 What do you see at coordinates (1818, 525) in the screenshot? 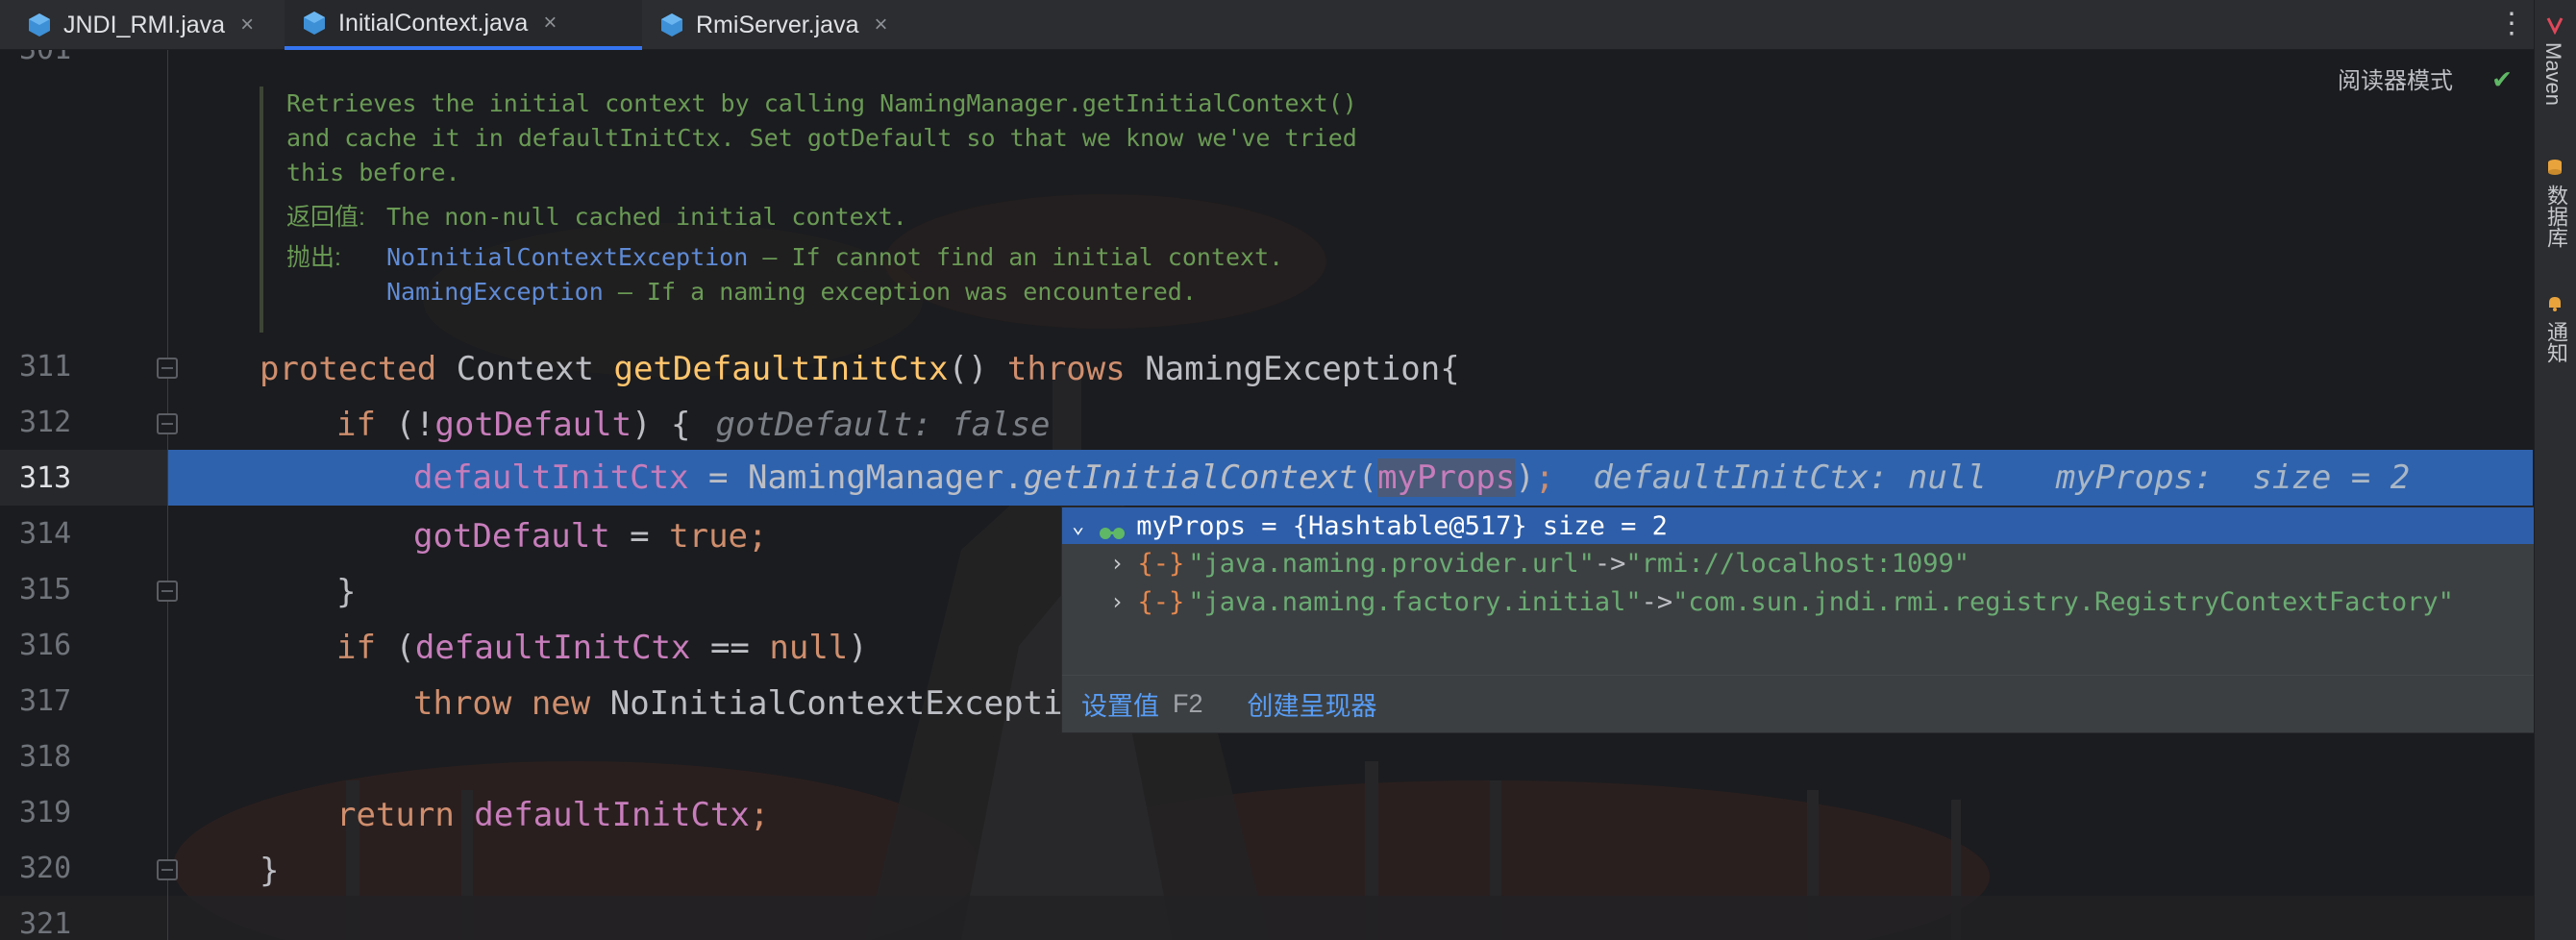
I see `popup-root-node: ⌄ myProps = {Hashtable@517} size = 2` at bounding box center [1818, 525].